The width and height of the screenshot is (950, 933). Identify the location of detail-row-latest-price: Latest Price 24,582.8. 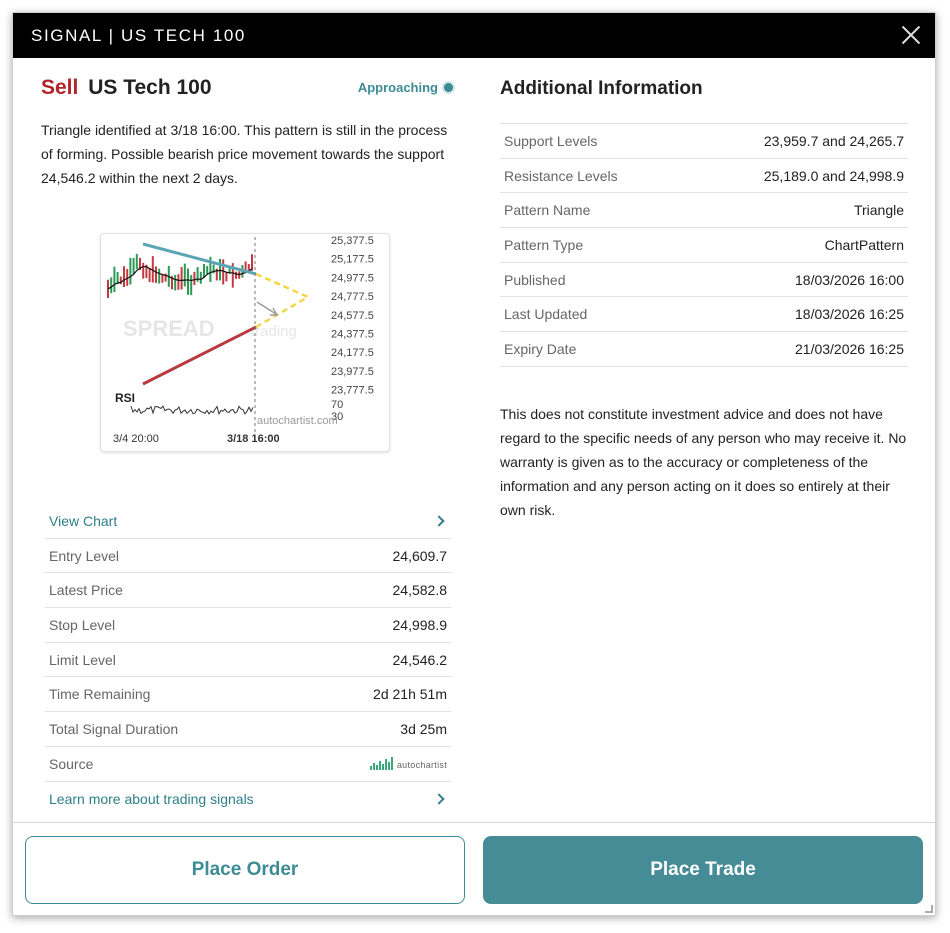
(248, 591).